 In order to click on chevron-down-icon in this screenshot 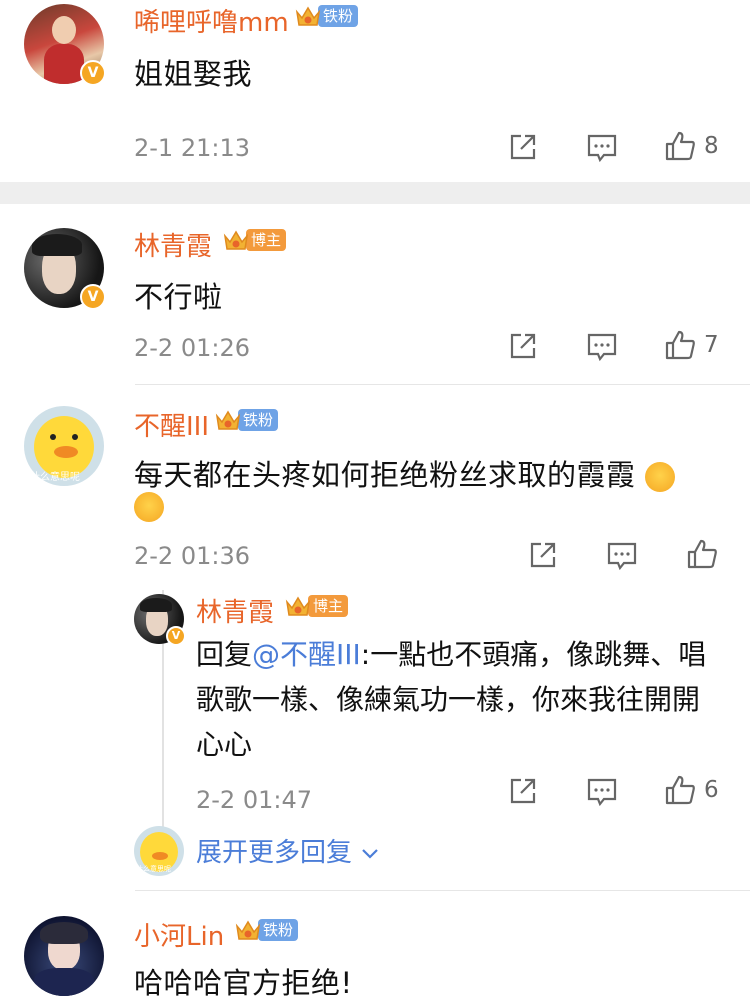, I will do `click(370, 853)`.